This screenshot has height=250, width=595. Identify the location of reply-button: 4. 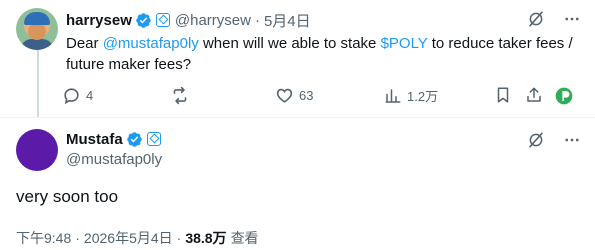
(77, 95).